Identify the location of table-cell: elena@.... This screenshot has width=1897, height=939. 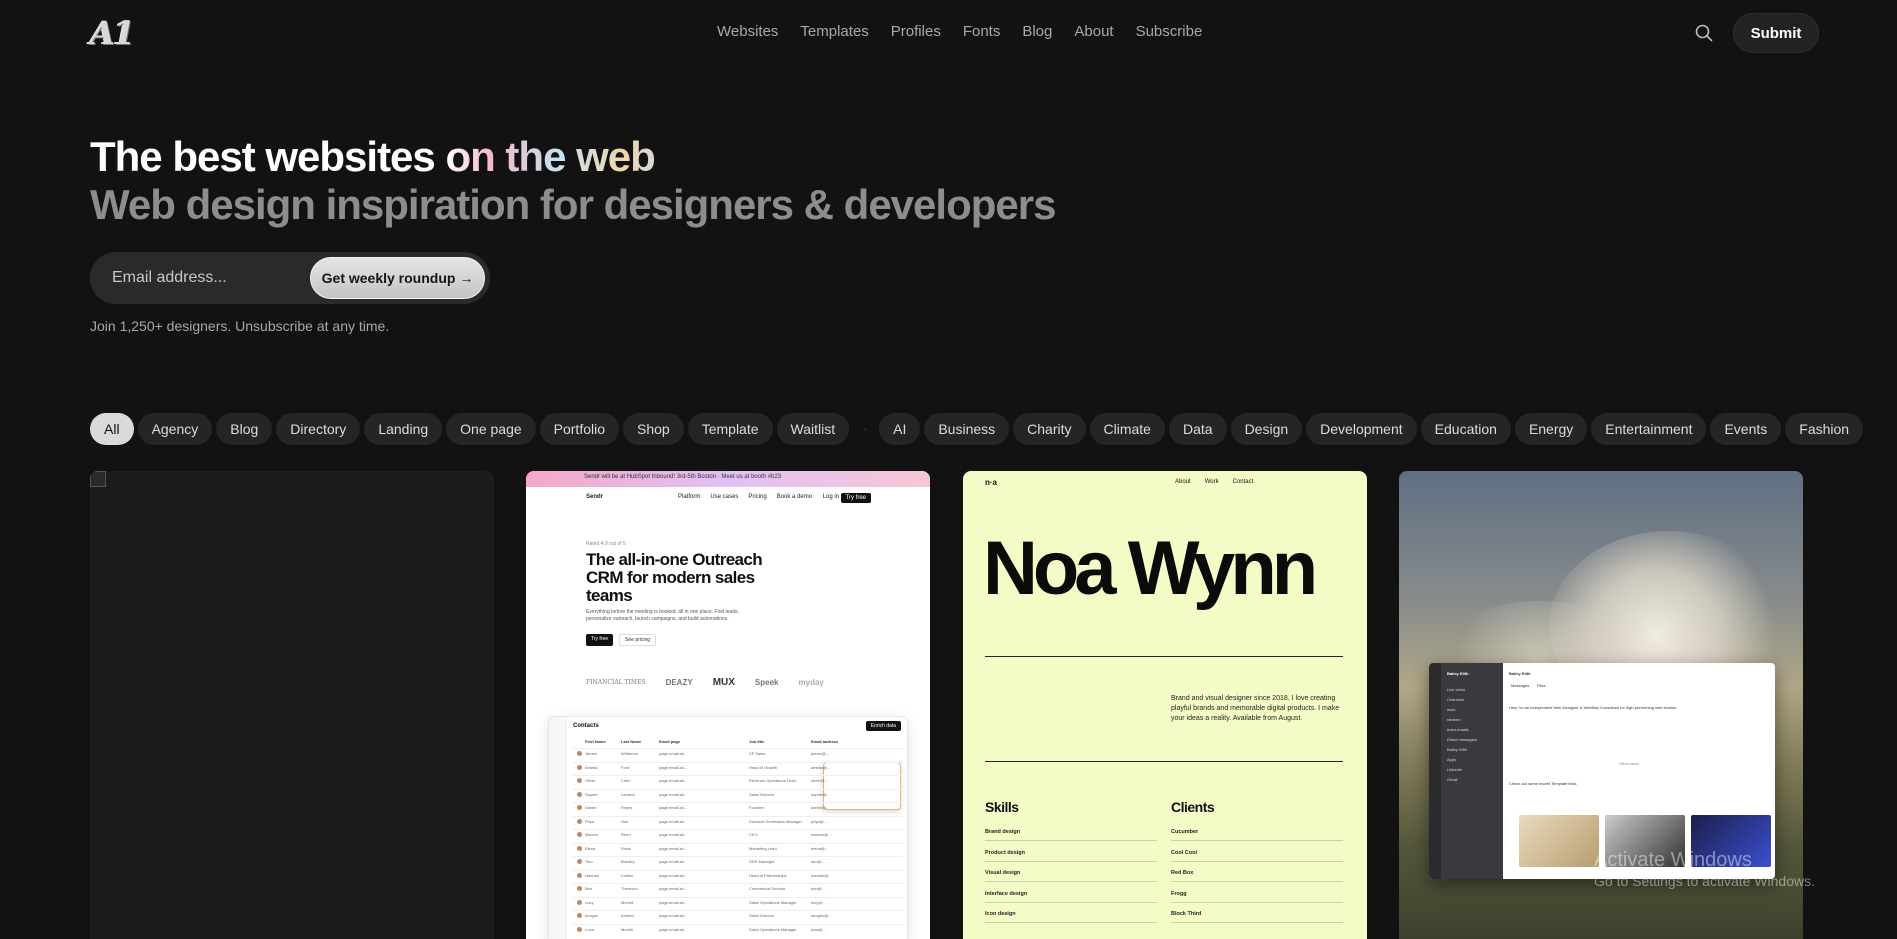
(820, 848).